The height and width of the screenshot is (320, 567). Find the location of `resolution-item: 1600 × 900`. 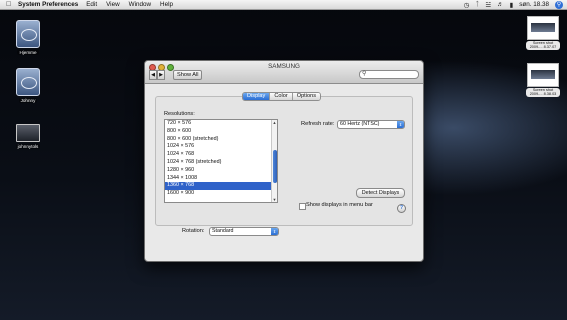

resolution-item: 1600 × 900 is located at coordinates (221, 194).